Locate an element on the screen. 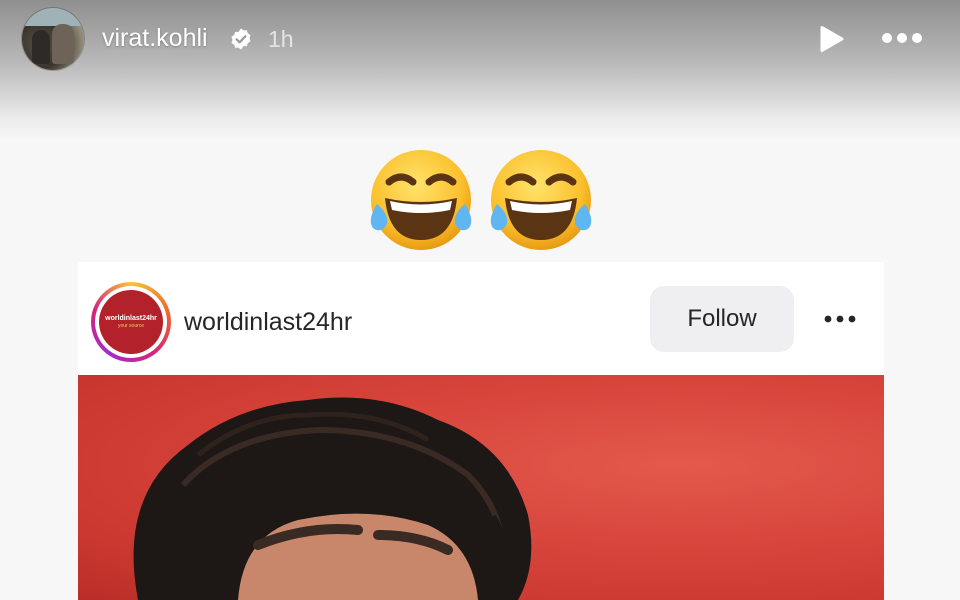 The width and height of the screenshot is (960, 600). post-avatar-logo-text: worldinlast24hr is located at coordinates (131, 318).